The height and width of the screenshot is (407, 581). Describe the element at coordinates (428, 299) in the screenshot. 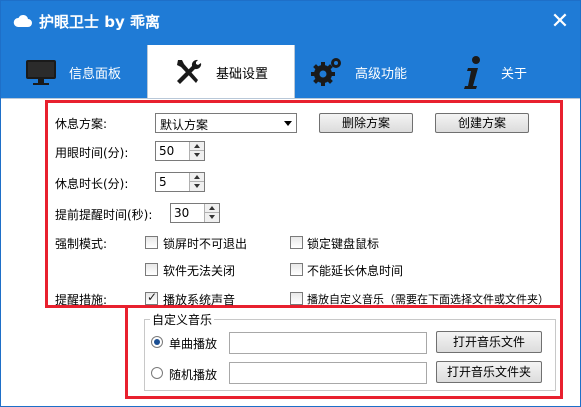

I see `play-custom-music-label: 播放自定义音乐（需要在下面选择文件或文件夹）` at that location.